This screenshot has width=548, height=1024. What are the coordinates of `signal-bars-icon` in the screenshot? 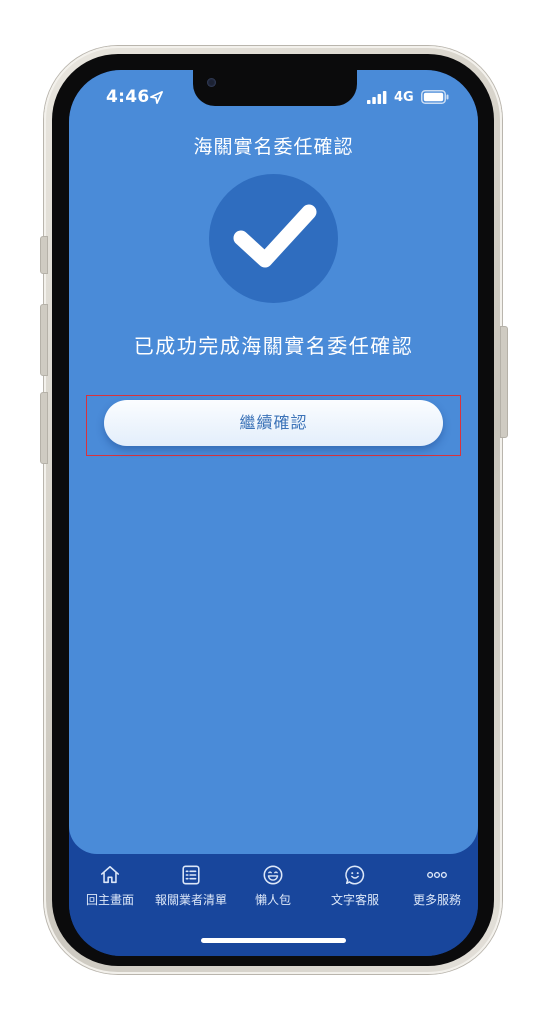 It's located at (377, 97).